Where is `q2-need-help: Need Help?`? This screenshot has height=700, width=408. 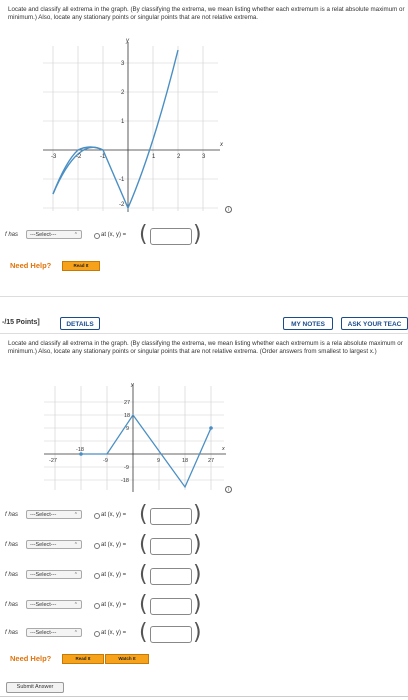 q2-need-help: Need Help? is located at coordinates (31, 658).